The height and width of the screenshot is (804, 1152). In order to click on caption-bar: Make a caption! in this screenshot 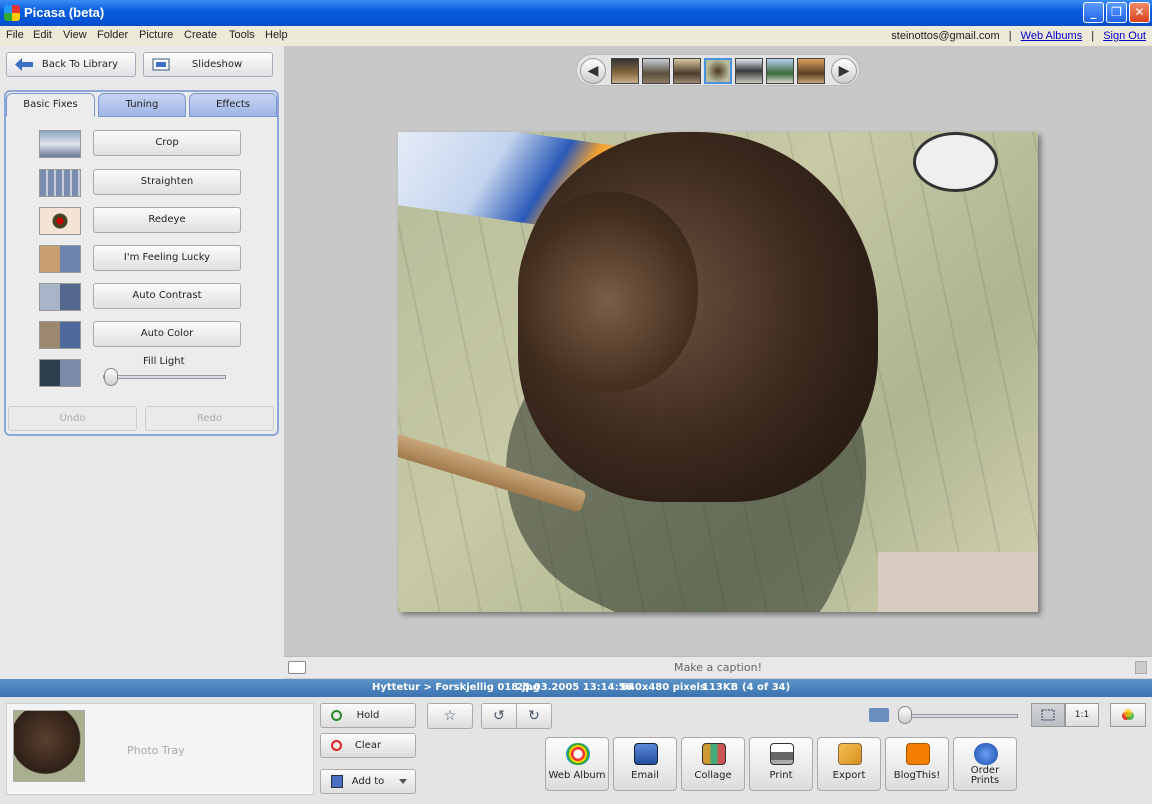, I will do `click(718, 667)`.